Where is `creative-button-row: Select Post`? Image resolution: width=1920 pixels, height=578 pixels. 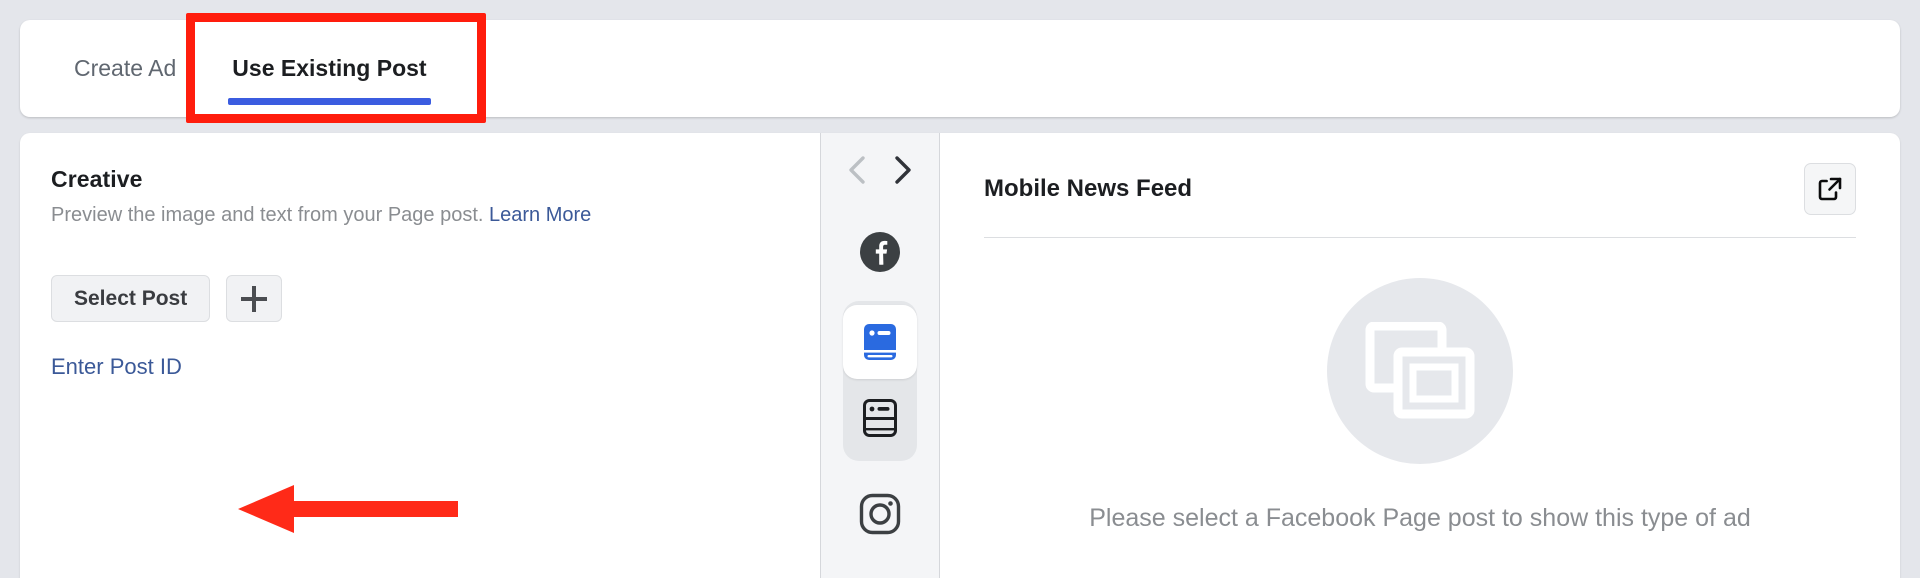
creative-button-row: Select Post is located at coordinates (435, 298).